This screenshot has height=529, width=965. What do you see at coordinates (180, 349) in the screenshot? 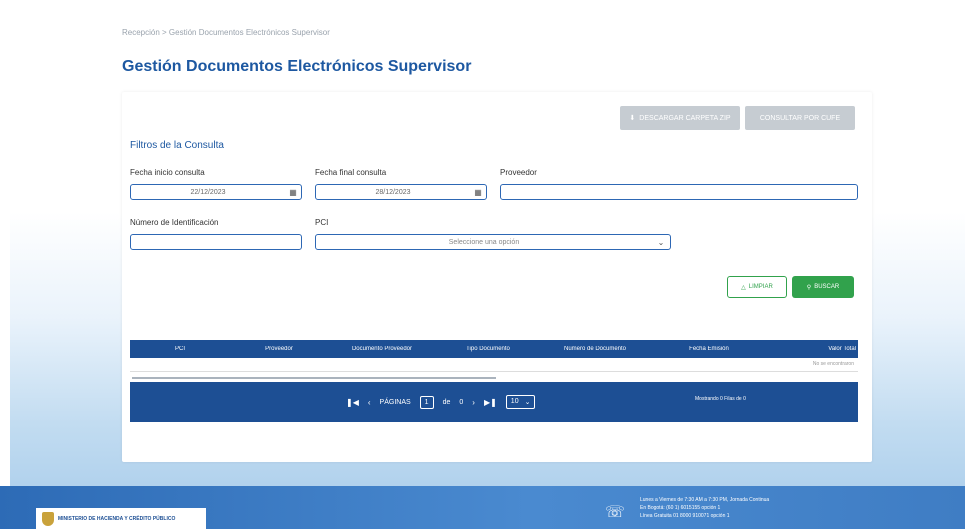
I see `column-header-pci: PCI` at bounding box center [180, 349].